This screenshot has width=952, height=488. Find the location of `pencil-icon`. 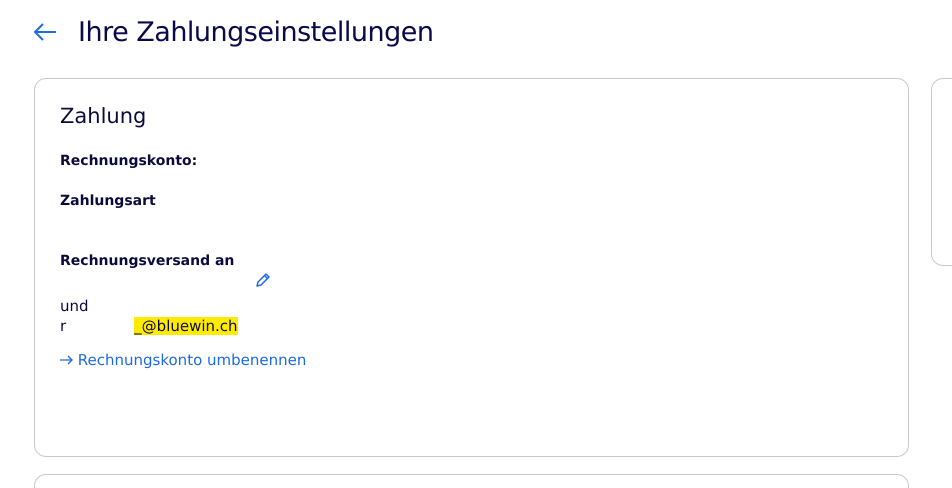

pencil-icon is located at coordinates (263, 280).